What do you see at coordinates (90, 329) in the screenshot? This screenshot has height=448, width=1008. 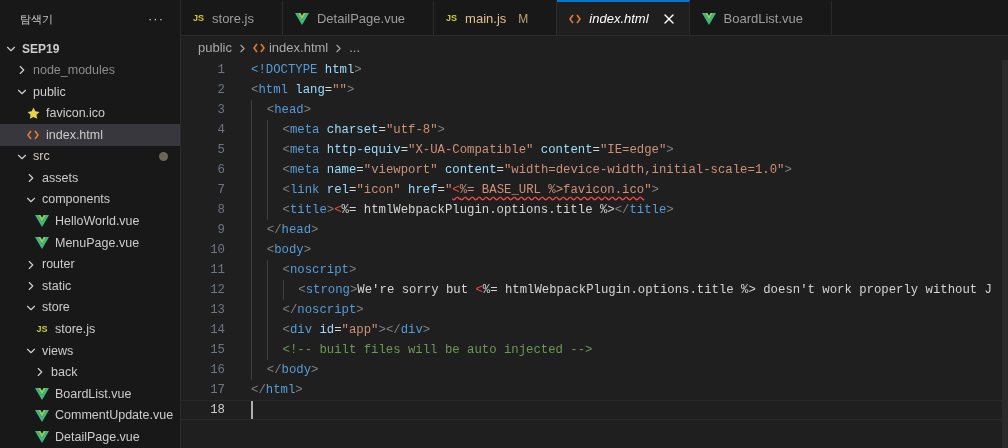 I see `file-item: JS store.js` at bounding box center [90, 329].